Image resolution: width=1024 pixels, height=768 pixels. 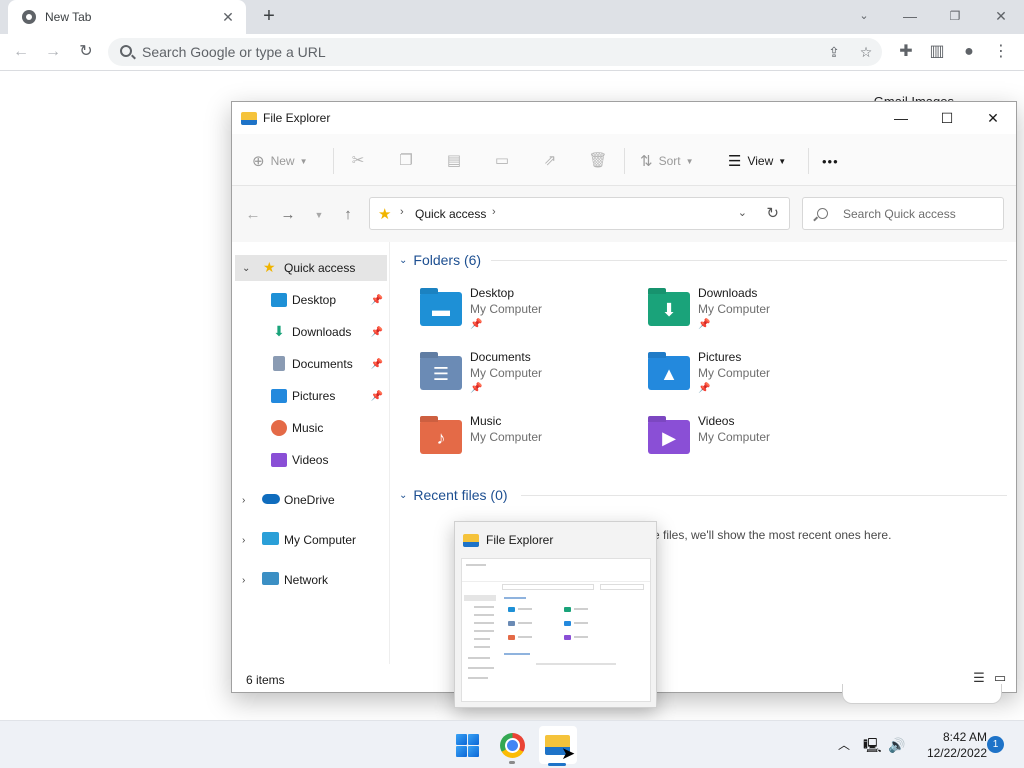 What do you see at coordinates (311, 500) in the screenshot?
I see `sidebar-item-onedrive: › OneDrive` at bounding box center [311, 500].